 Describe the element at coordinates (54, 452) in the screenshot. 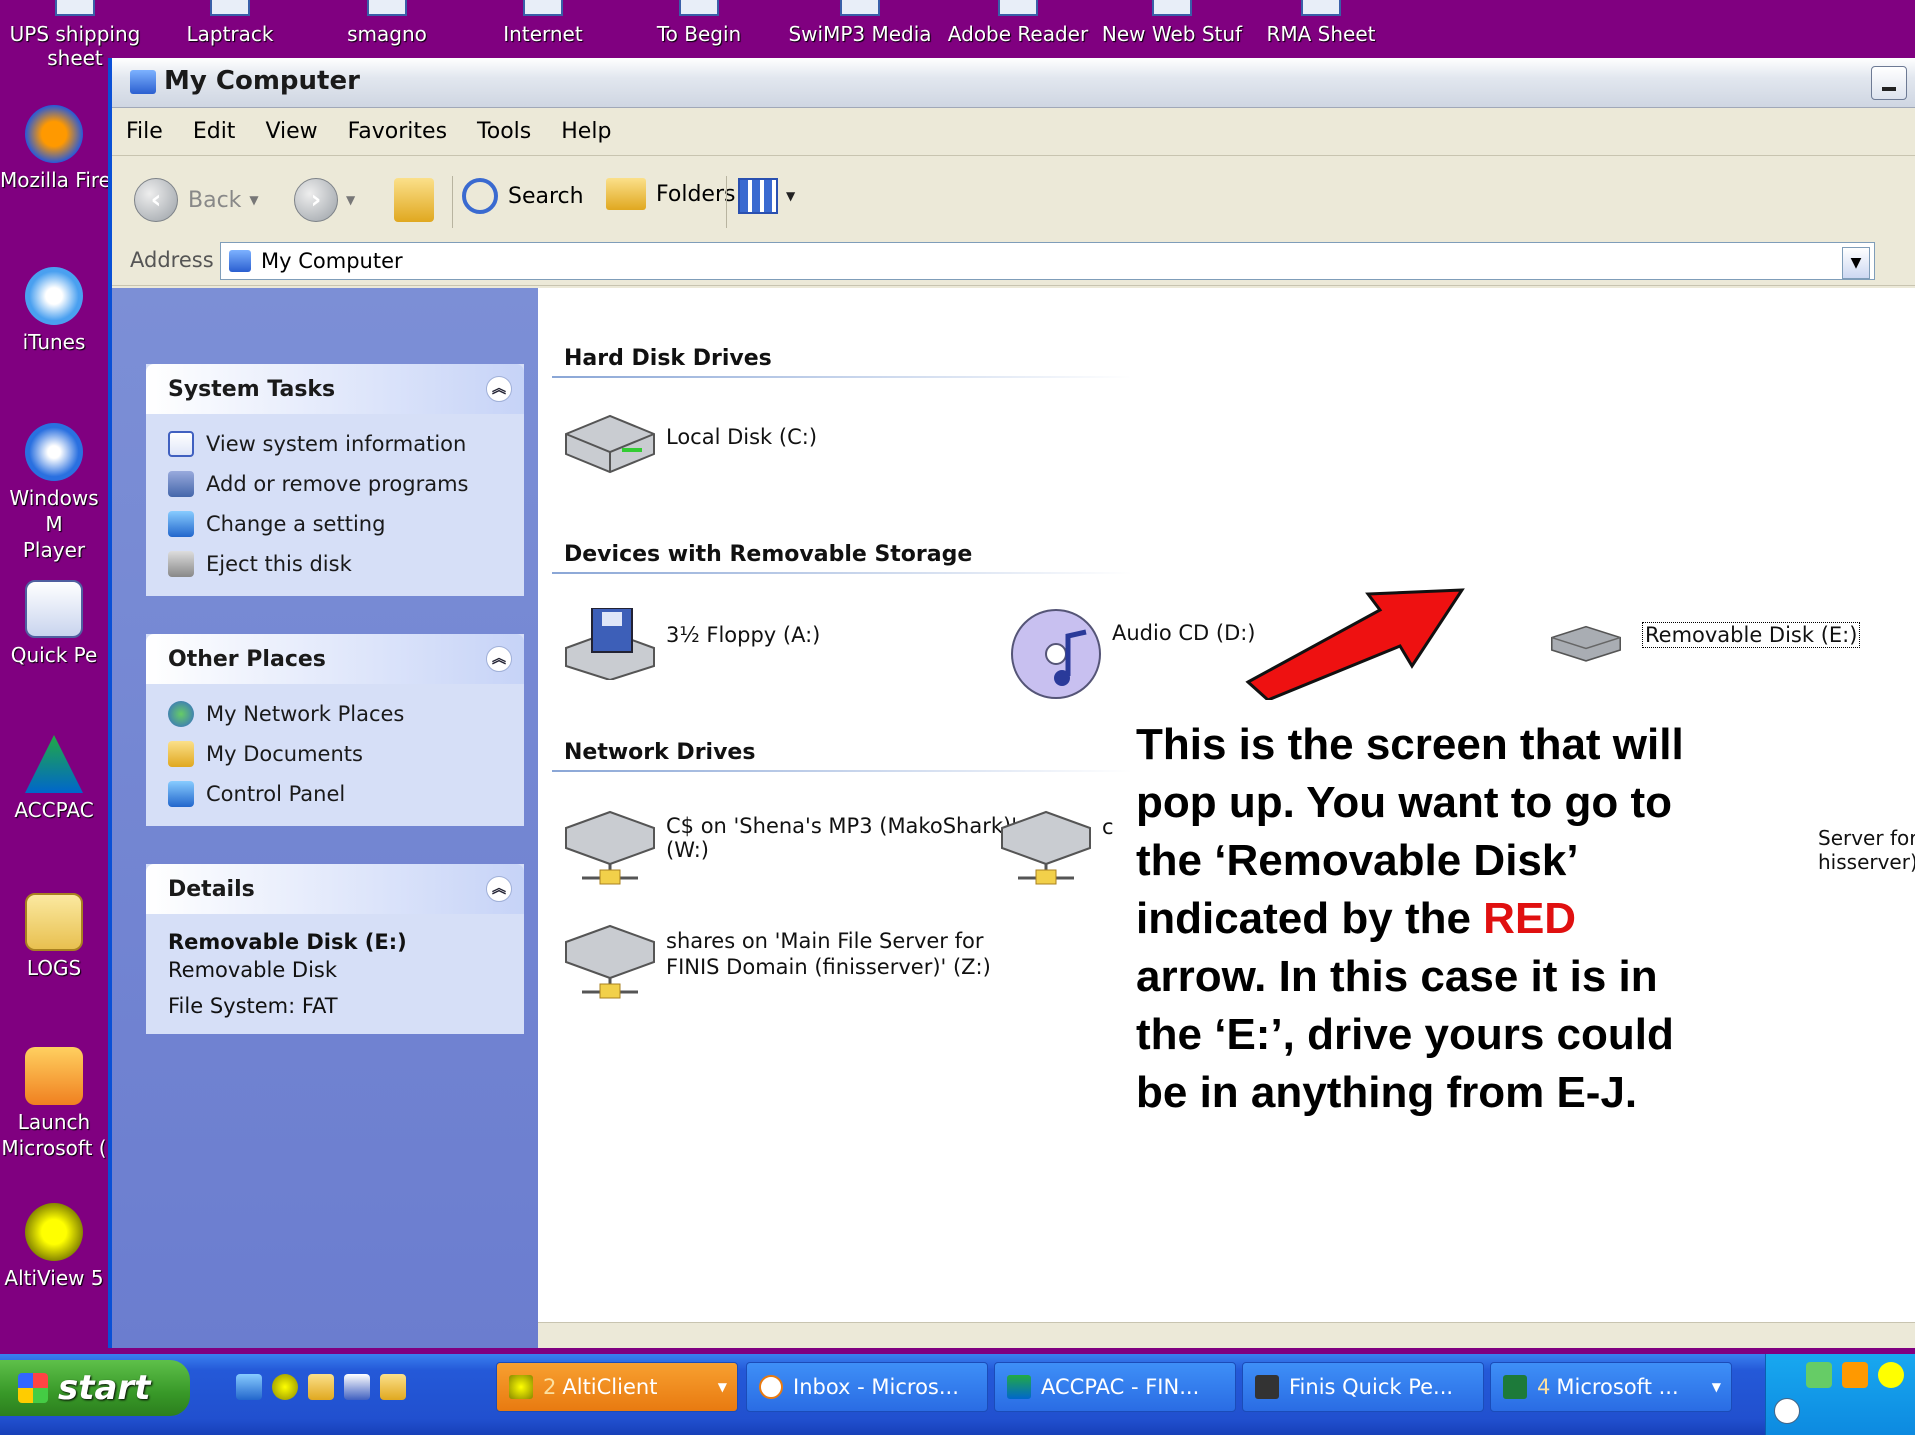

I see `media-player-icon` at that location.